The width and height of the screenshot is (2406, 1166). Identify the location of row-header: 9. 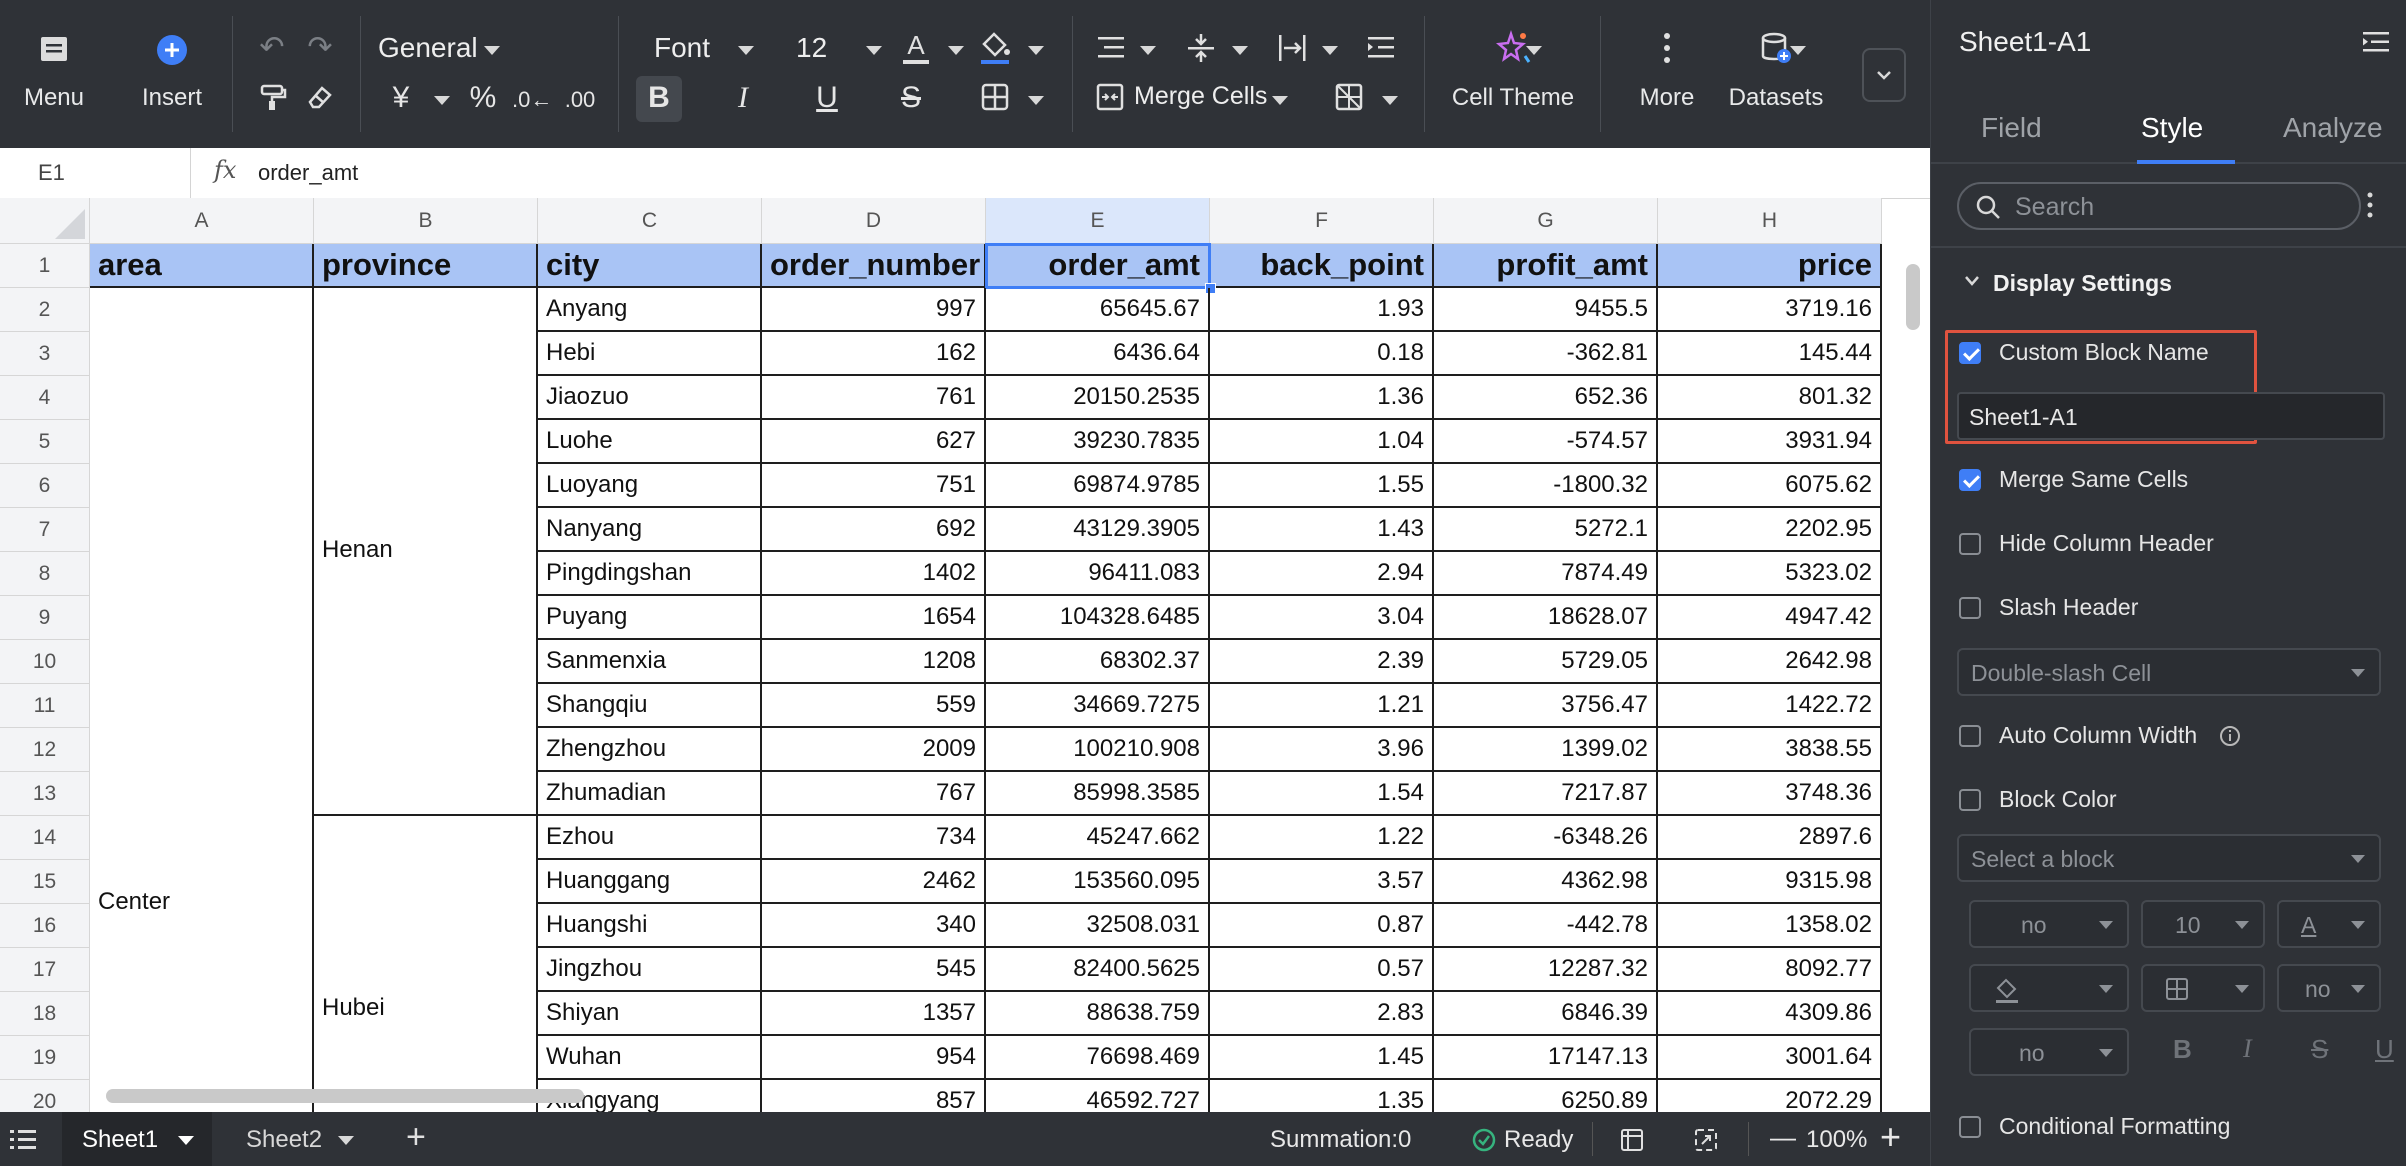
(45, 618).